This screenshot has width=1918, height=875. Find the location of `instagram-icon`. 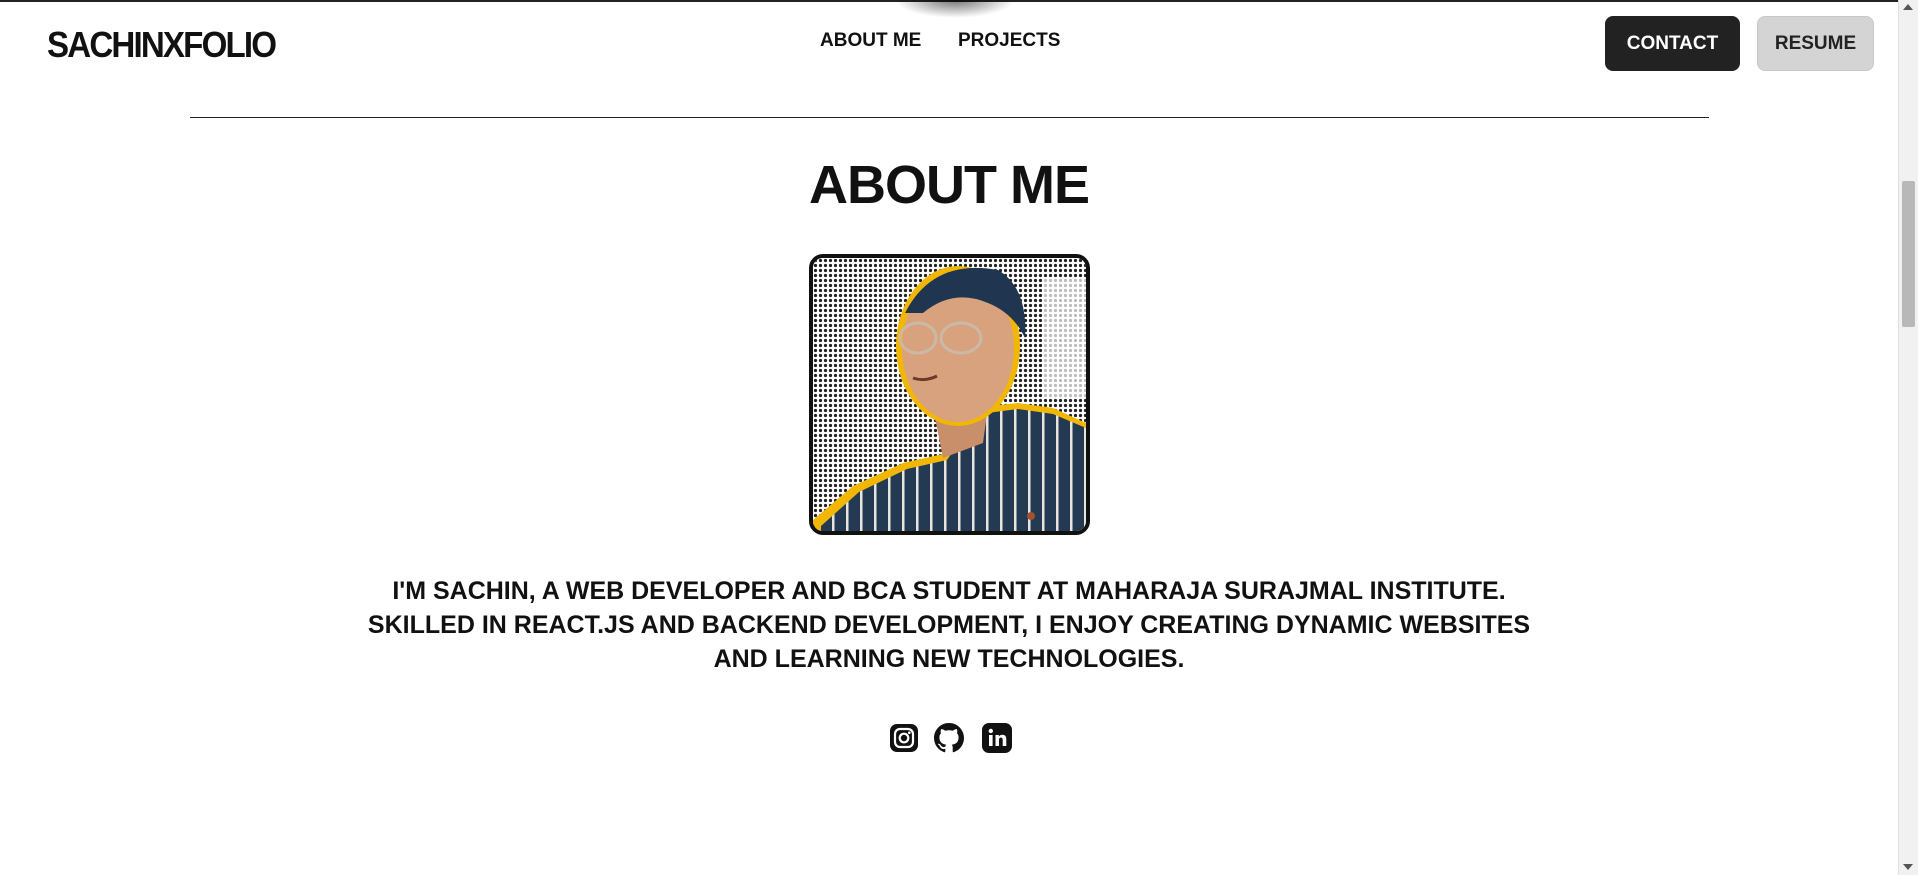

instagram-icon is located at coordinates (904, 738).